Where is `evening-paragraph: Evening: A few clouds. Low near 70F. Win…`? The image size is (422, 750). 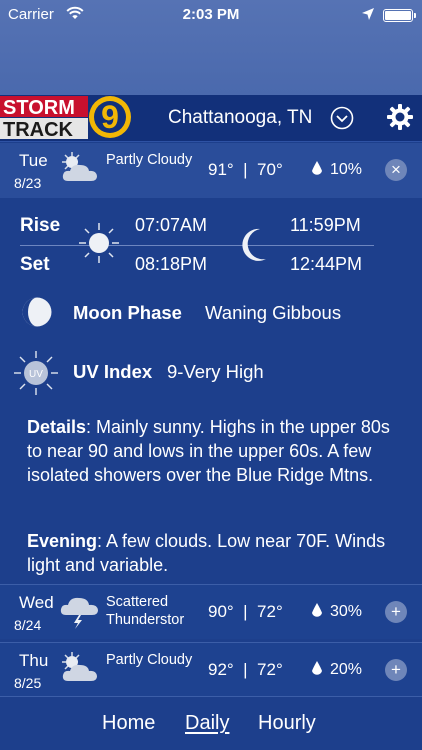 evening-paragraph: Evening: A few clouds. Low near 70F. Win… is located at coordinates (212, 553).